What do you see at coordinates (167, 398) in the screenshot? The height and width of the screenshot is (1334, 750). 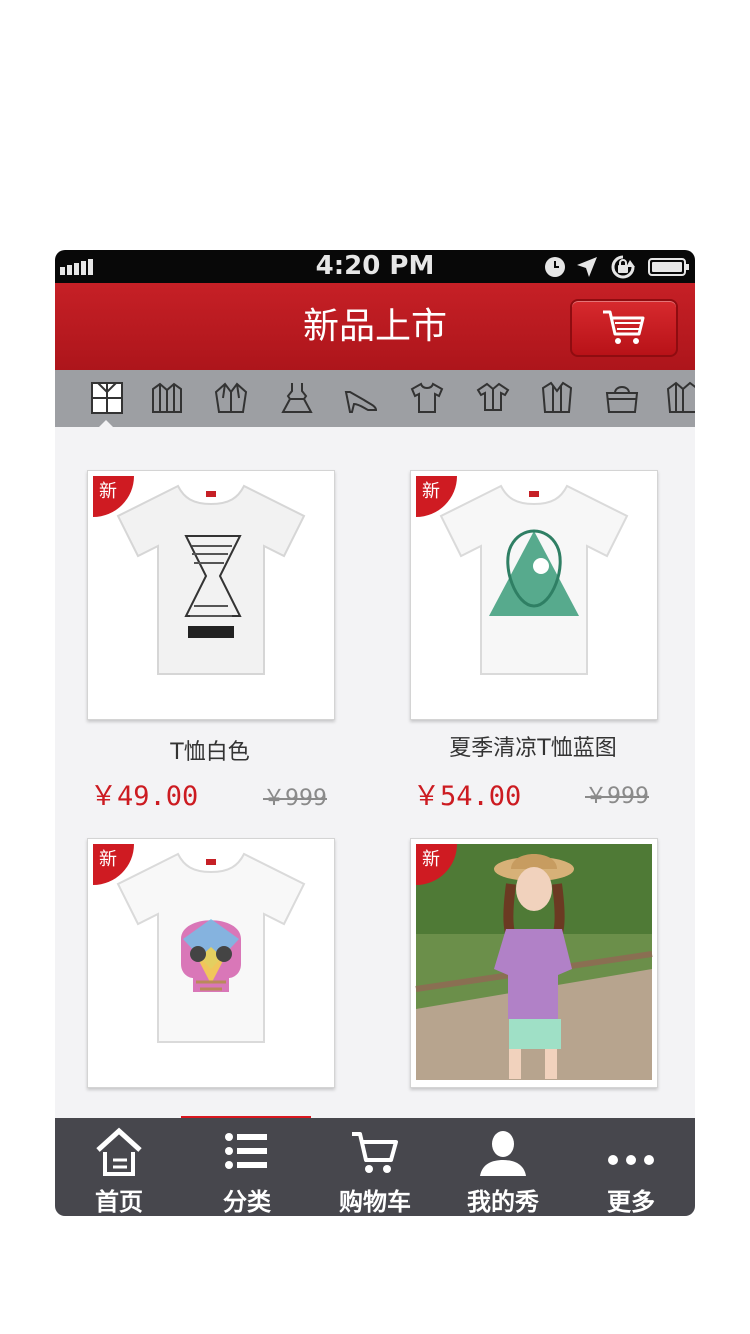 I see `coat-icon` at bounding box center [167, 398].